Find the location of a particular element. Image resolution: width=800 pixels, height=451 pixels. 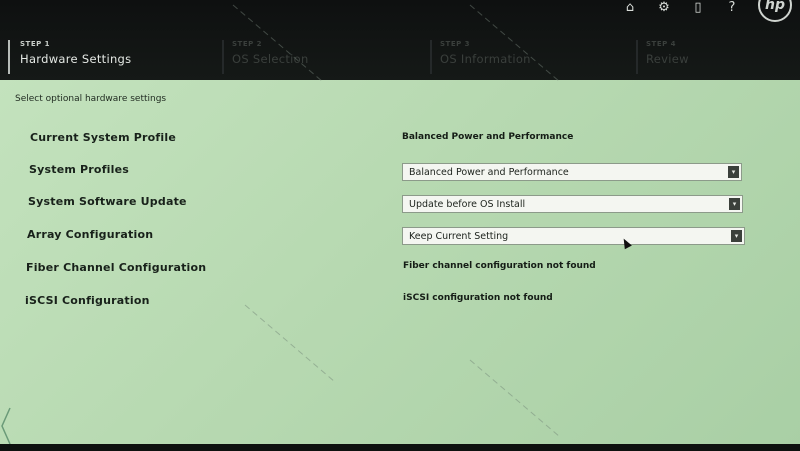

select-value: Update before OS Install is located at coordinates (467, 204).